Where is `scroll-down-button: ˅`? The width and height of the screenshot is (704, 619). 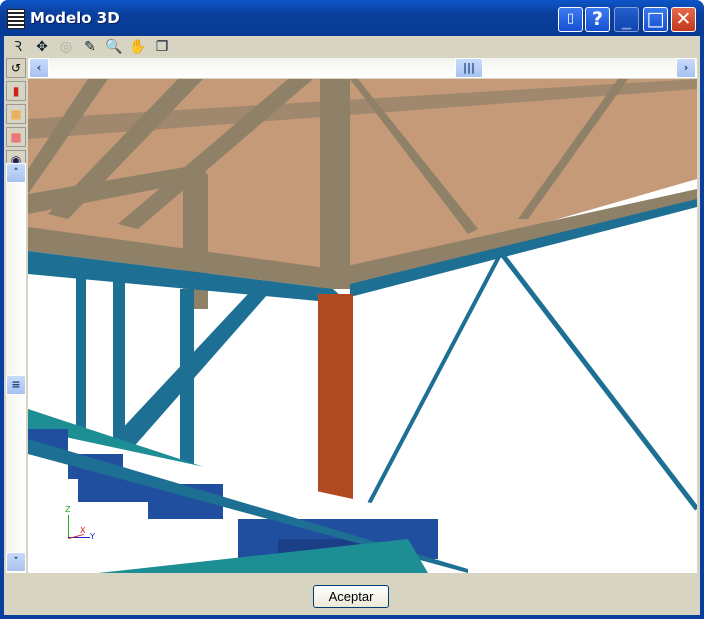 scroll-down-button: ˅ is located at coordinates (16, 562).